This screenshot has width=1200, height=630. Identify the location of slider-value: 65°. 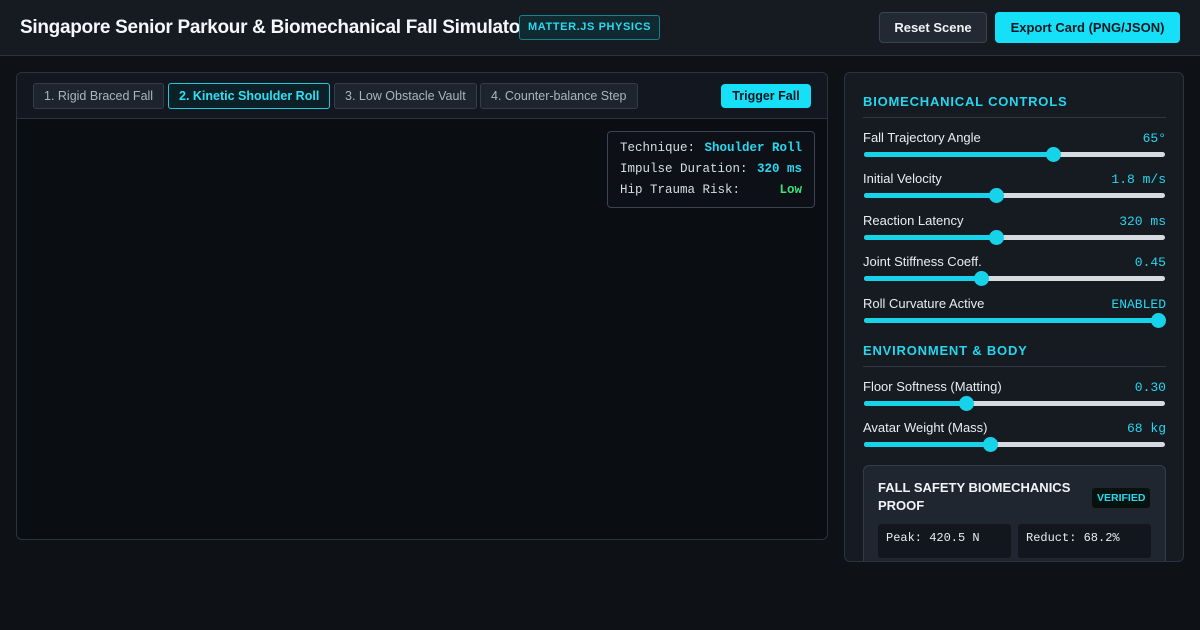
(1154, 138).